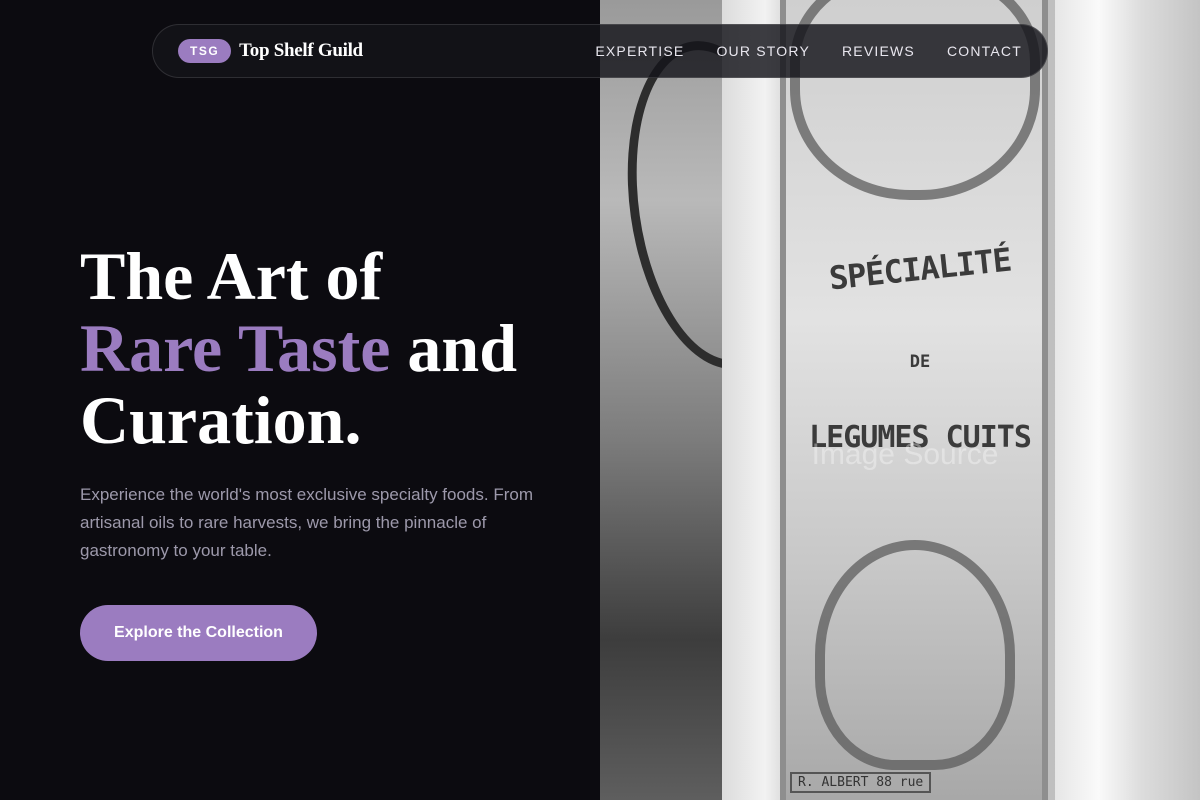  I want to click on nav-link-contact: CONTACT, so click(984, 51).